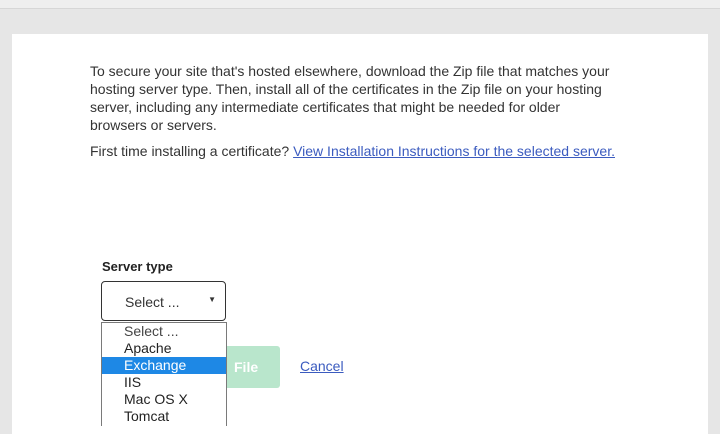 Image resolution: width=720 pixels, height=434 pixels. What do you see at coordinates (212, 299) in the screenshot?
I see `chevron-down-icon: ▼` at bounding box center [212, 299].